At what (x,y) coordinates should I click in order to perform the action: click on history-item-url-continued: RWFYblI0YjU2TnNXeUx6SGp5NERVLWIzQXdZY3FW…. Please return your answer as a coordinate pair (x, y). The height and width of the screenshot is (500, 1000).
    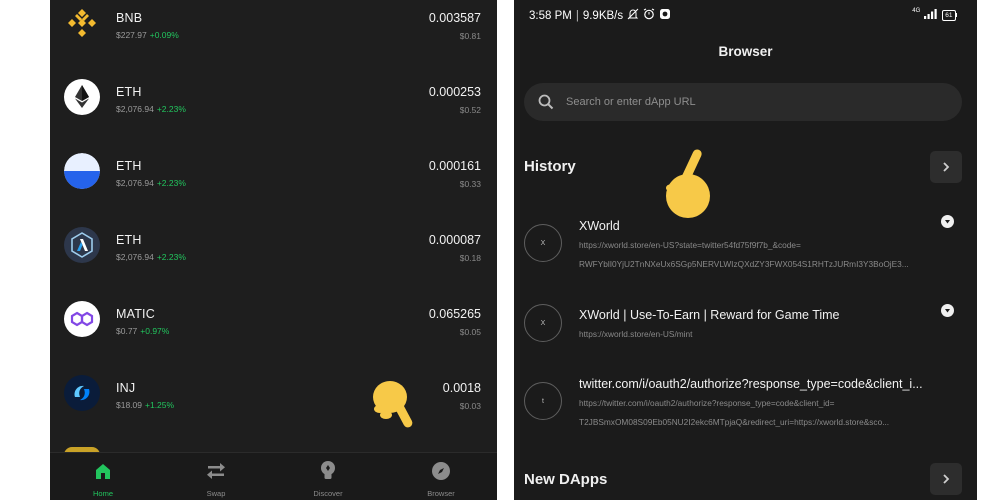
    Looking at the image, I should click on (744, 264).